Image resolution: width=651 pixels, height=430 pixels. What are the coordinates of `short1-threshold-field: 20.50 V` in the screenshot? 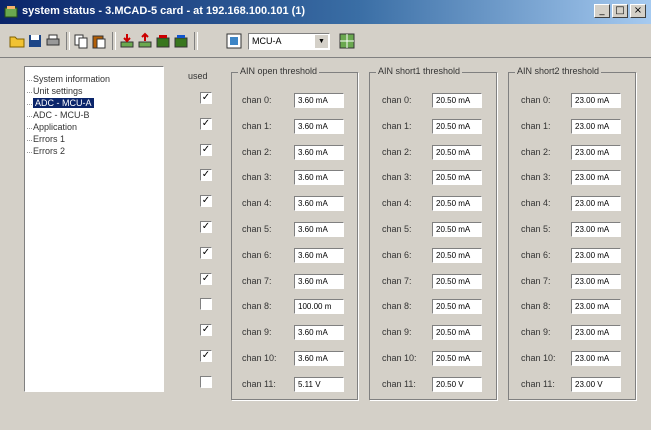 It's located at (457, 384).